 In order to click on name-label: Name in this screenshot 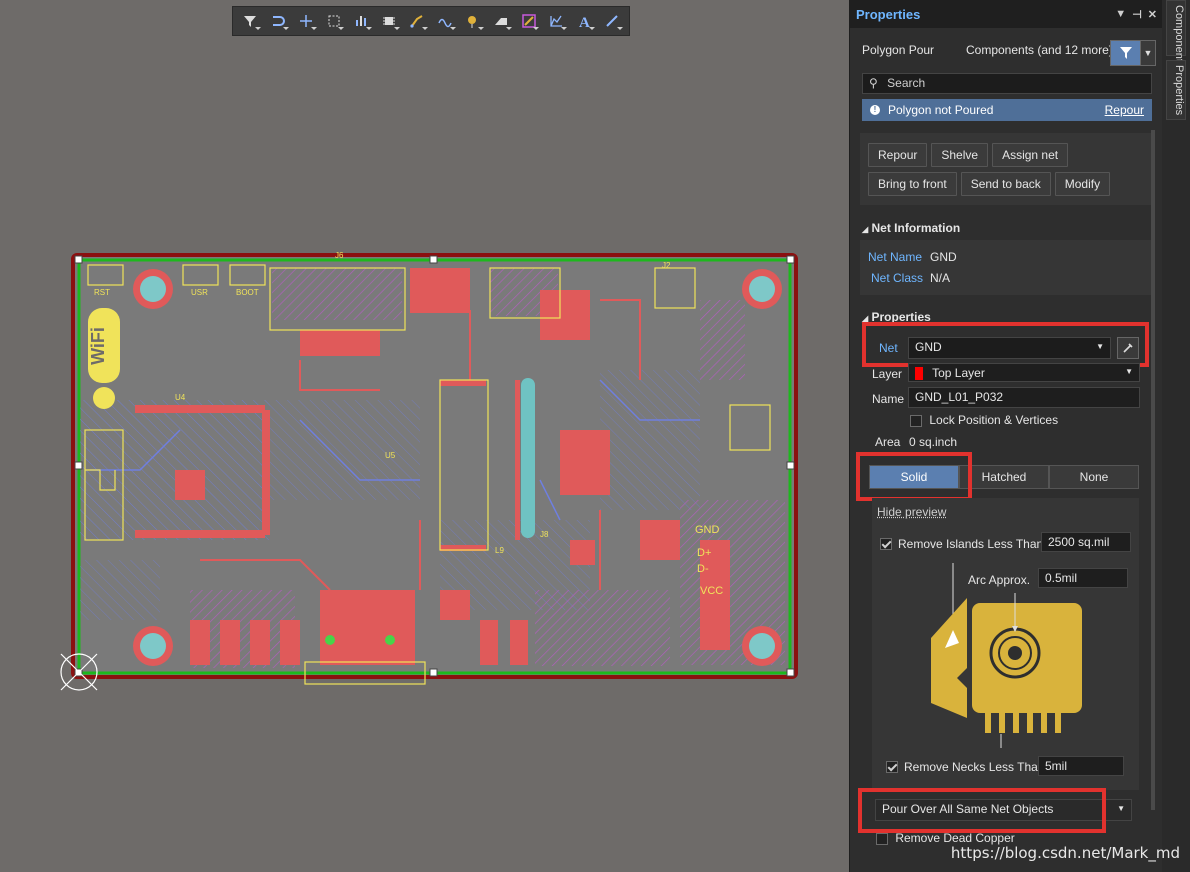, I will do `click(888, 399)`.